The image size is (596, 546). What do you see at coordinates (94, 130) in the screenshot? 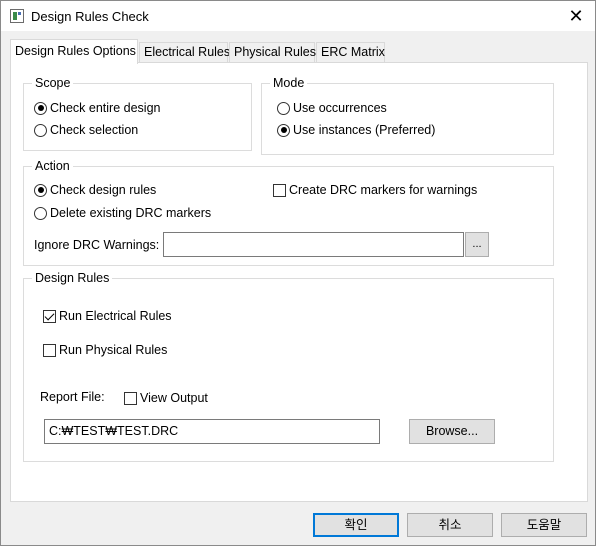
I see `radio-label: Check selection` at bounding box center [94, 130].